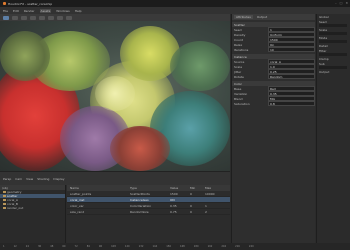 This screenshot has width=350, height=250. Describe the element at coordinates (212, 188) in the screenshot. I see `column-header-max: Max` at that location.